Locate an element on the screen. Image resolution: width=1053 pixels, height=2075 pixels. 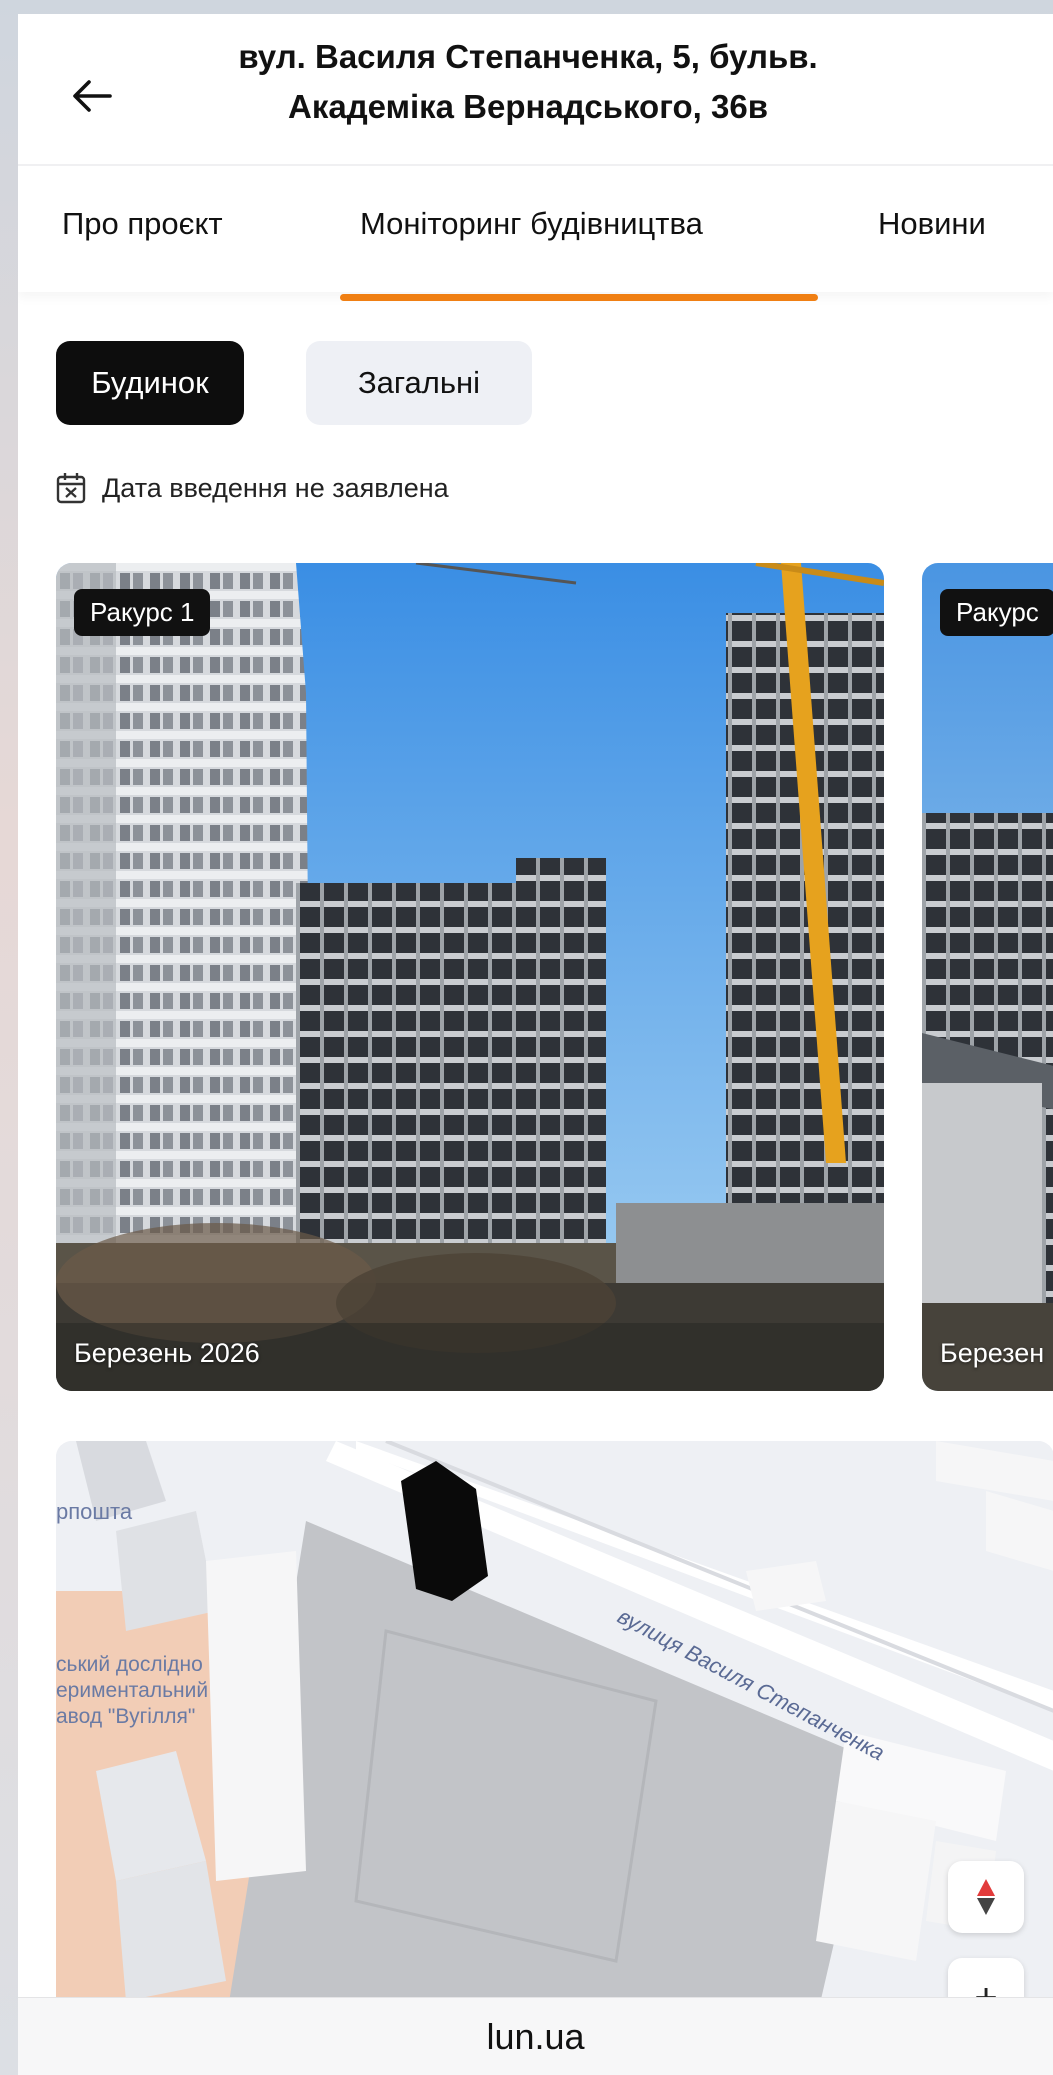
map-plant-label-1: ський дослідно is located at coordinates (129, 1664).